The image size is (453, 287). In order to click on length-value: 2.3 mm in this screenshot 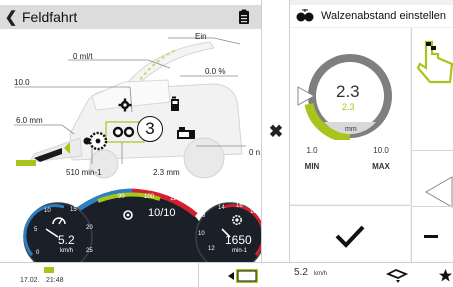, I will do `click(166, 172)`.